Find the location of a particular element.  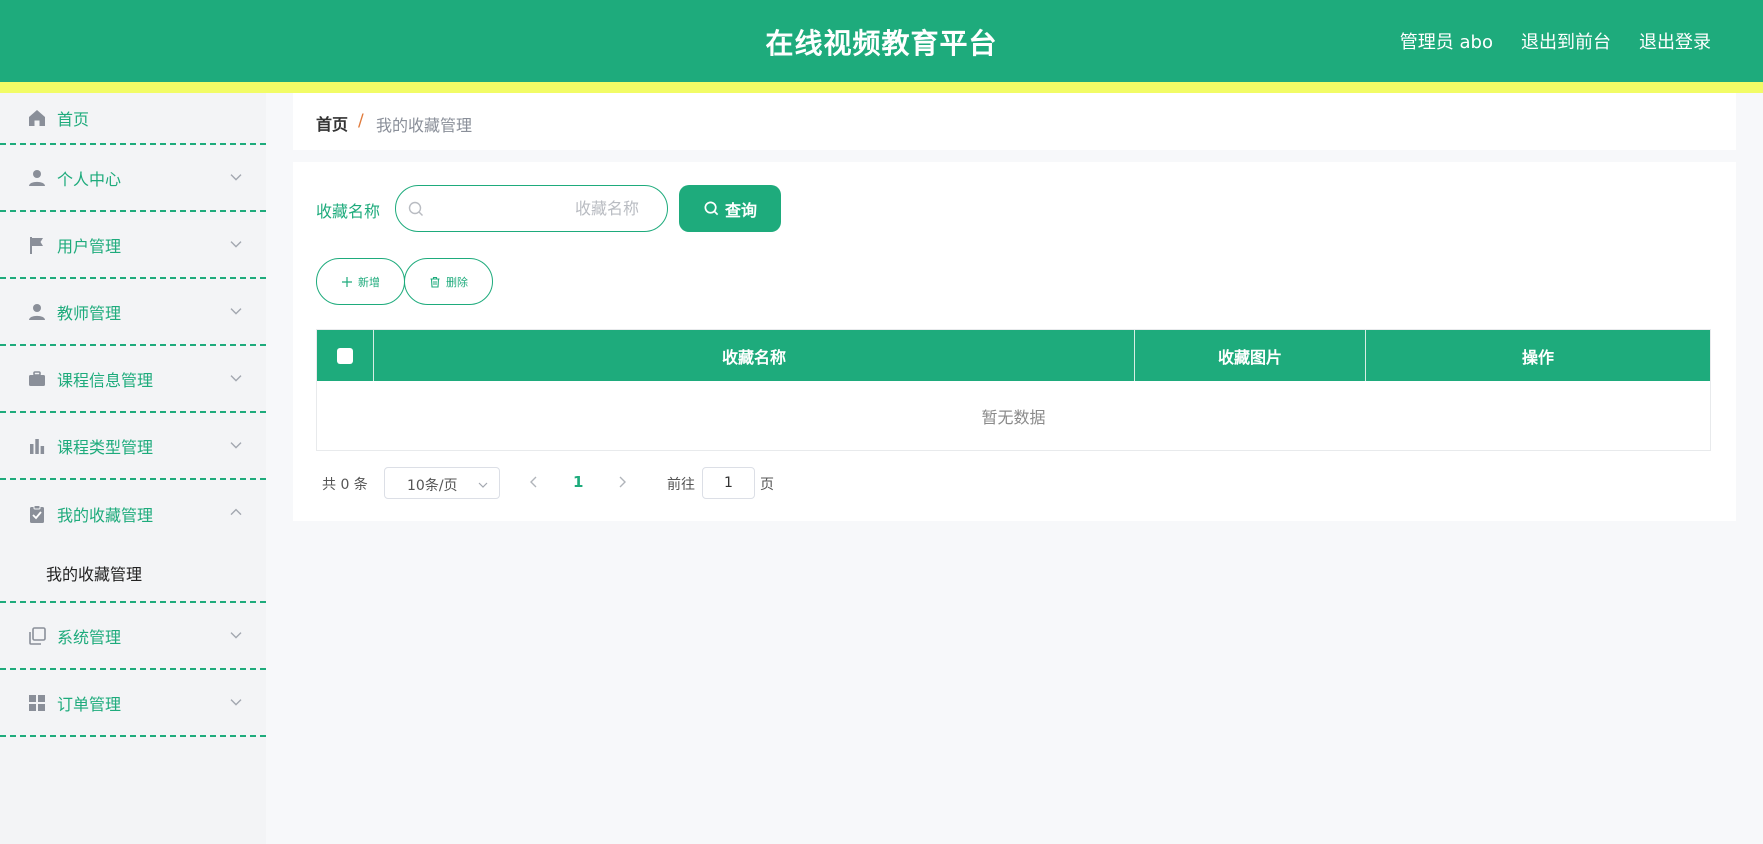

plus-icon is located at coordinates (347, 281).